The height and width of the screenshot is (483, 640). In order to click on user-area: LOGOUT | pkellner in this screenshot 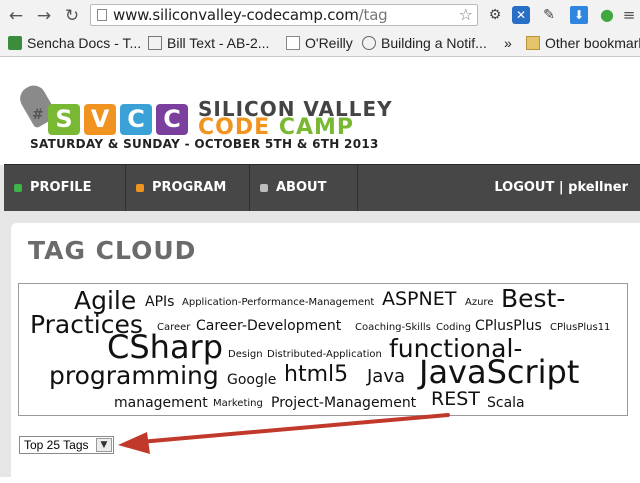, I will do `click(561, 188)`.